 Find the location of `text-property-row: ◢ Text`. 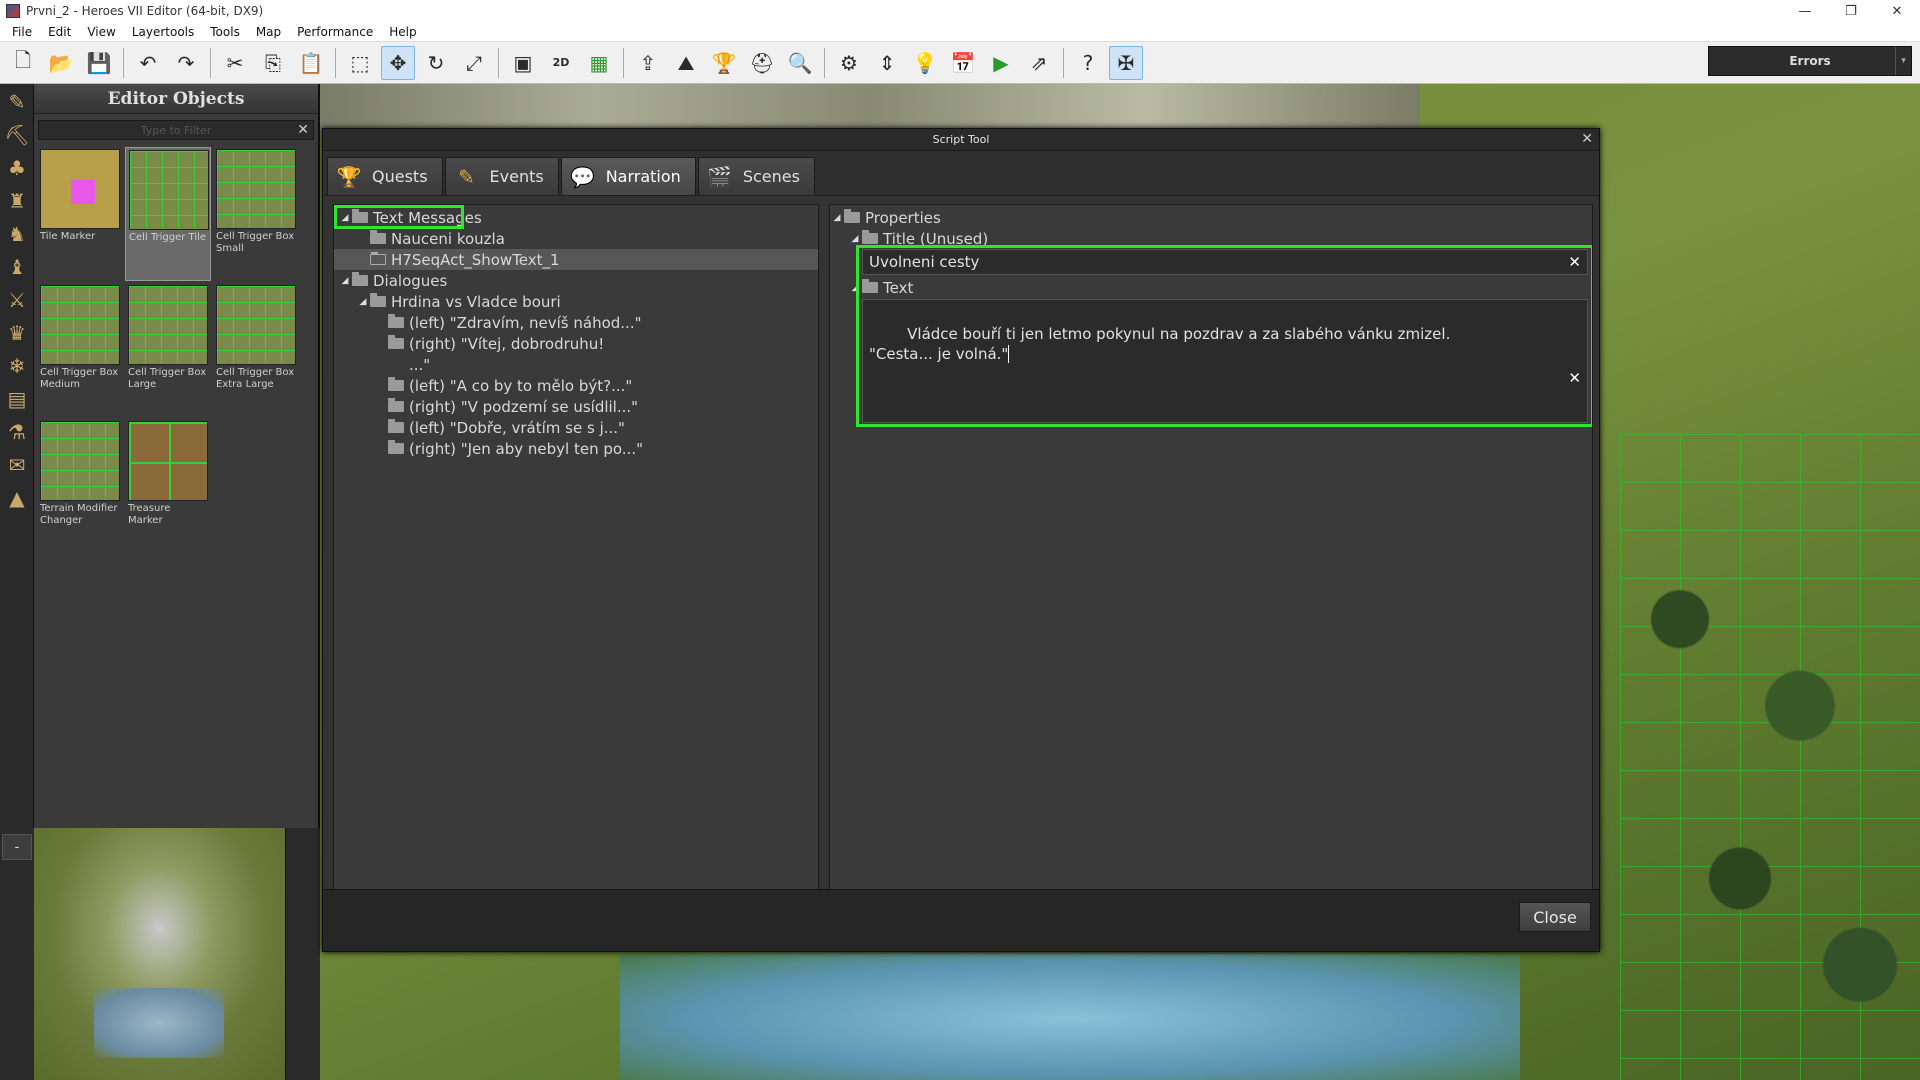

text-property-row: ◢ Text is located at coordinates (881, 287).